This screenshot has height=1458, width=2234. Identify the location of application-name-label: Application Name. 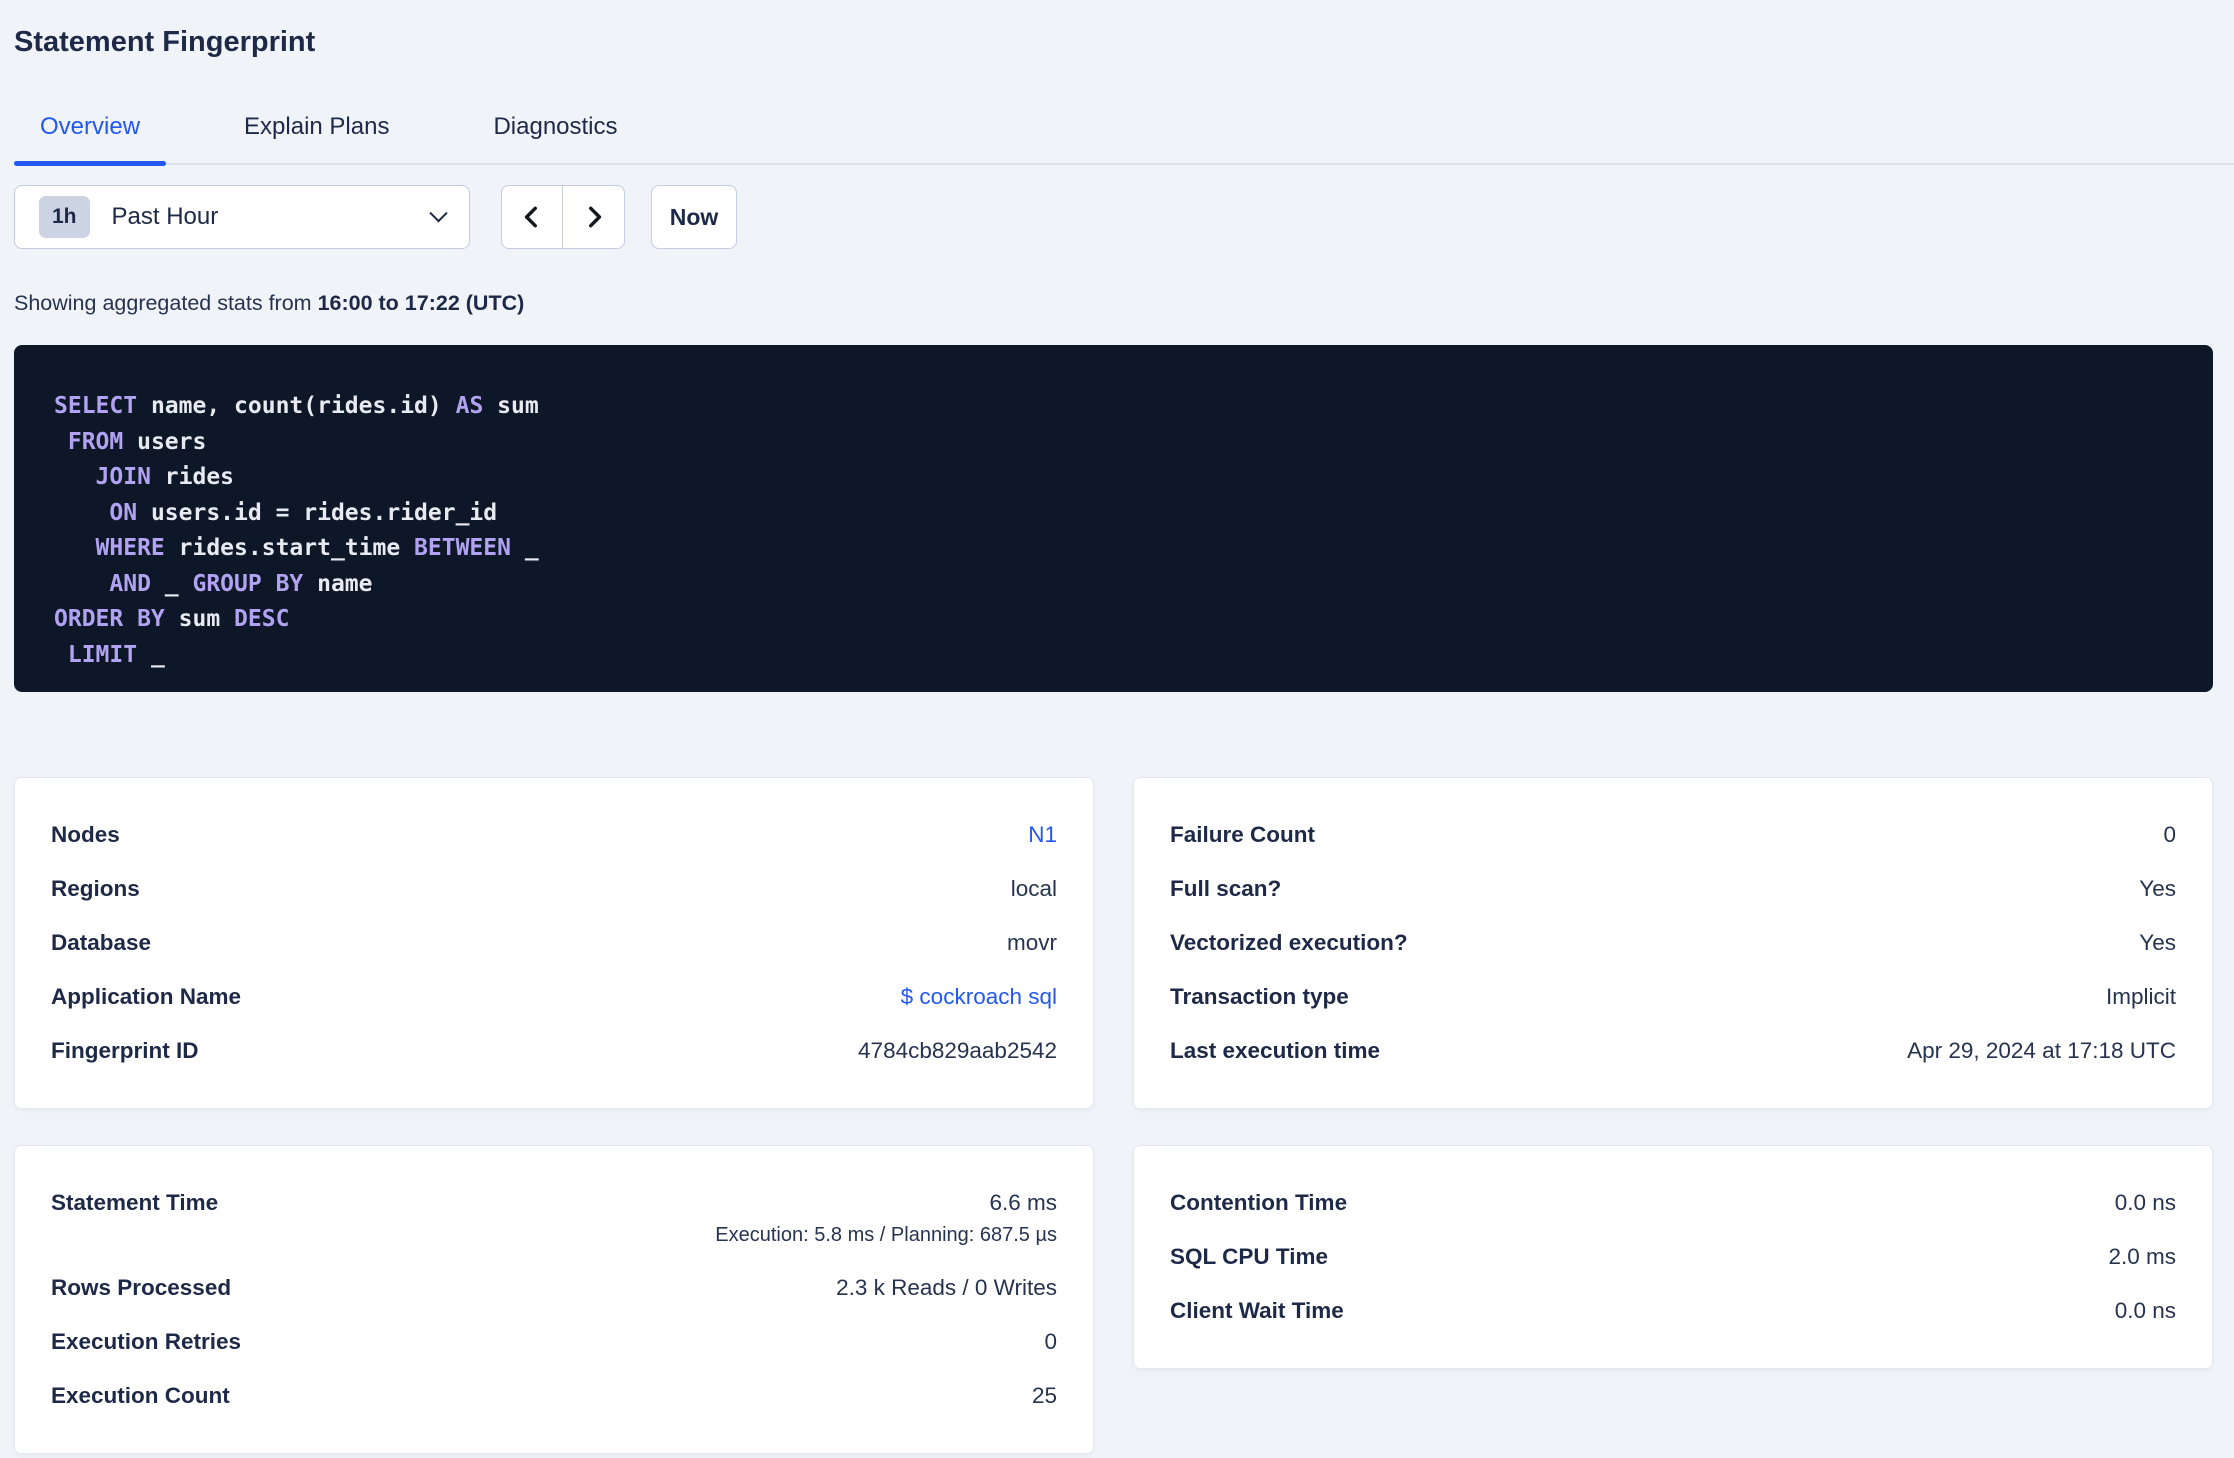
(146, 996).